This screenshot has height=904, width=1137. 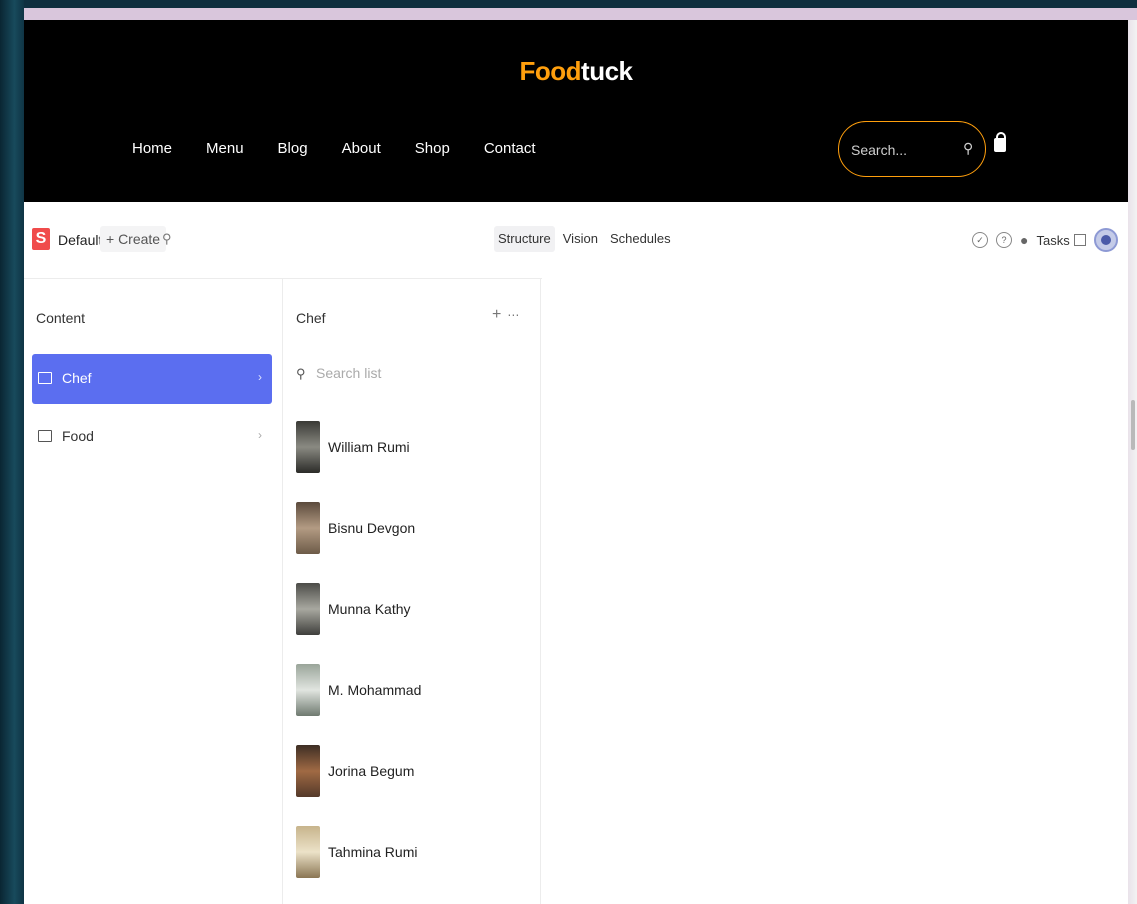 I want to click on avatar, so click(x=1105, y=240).